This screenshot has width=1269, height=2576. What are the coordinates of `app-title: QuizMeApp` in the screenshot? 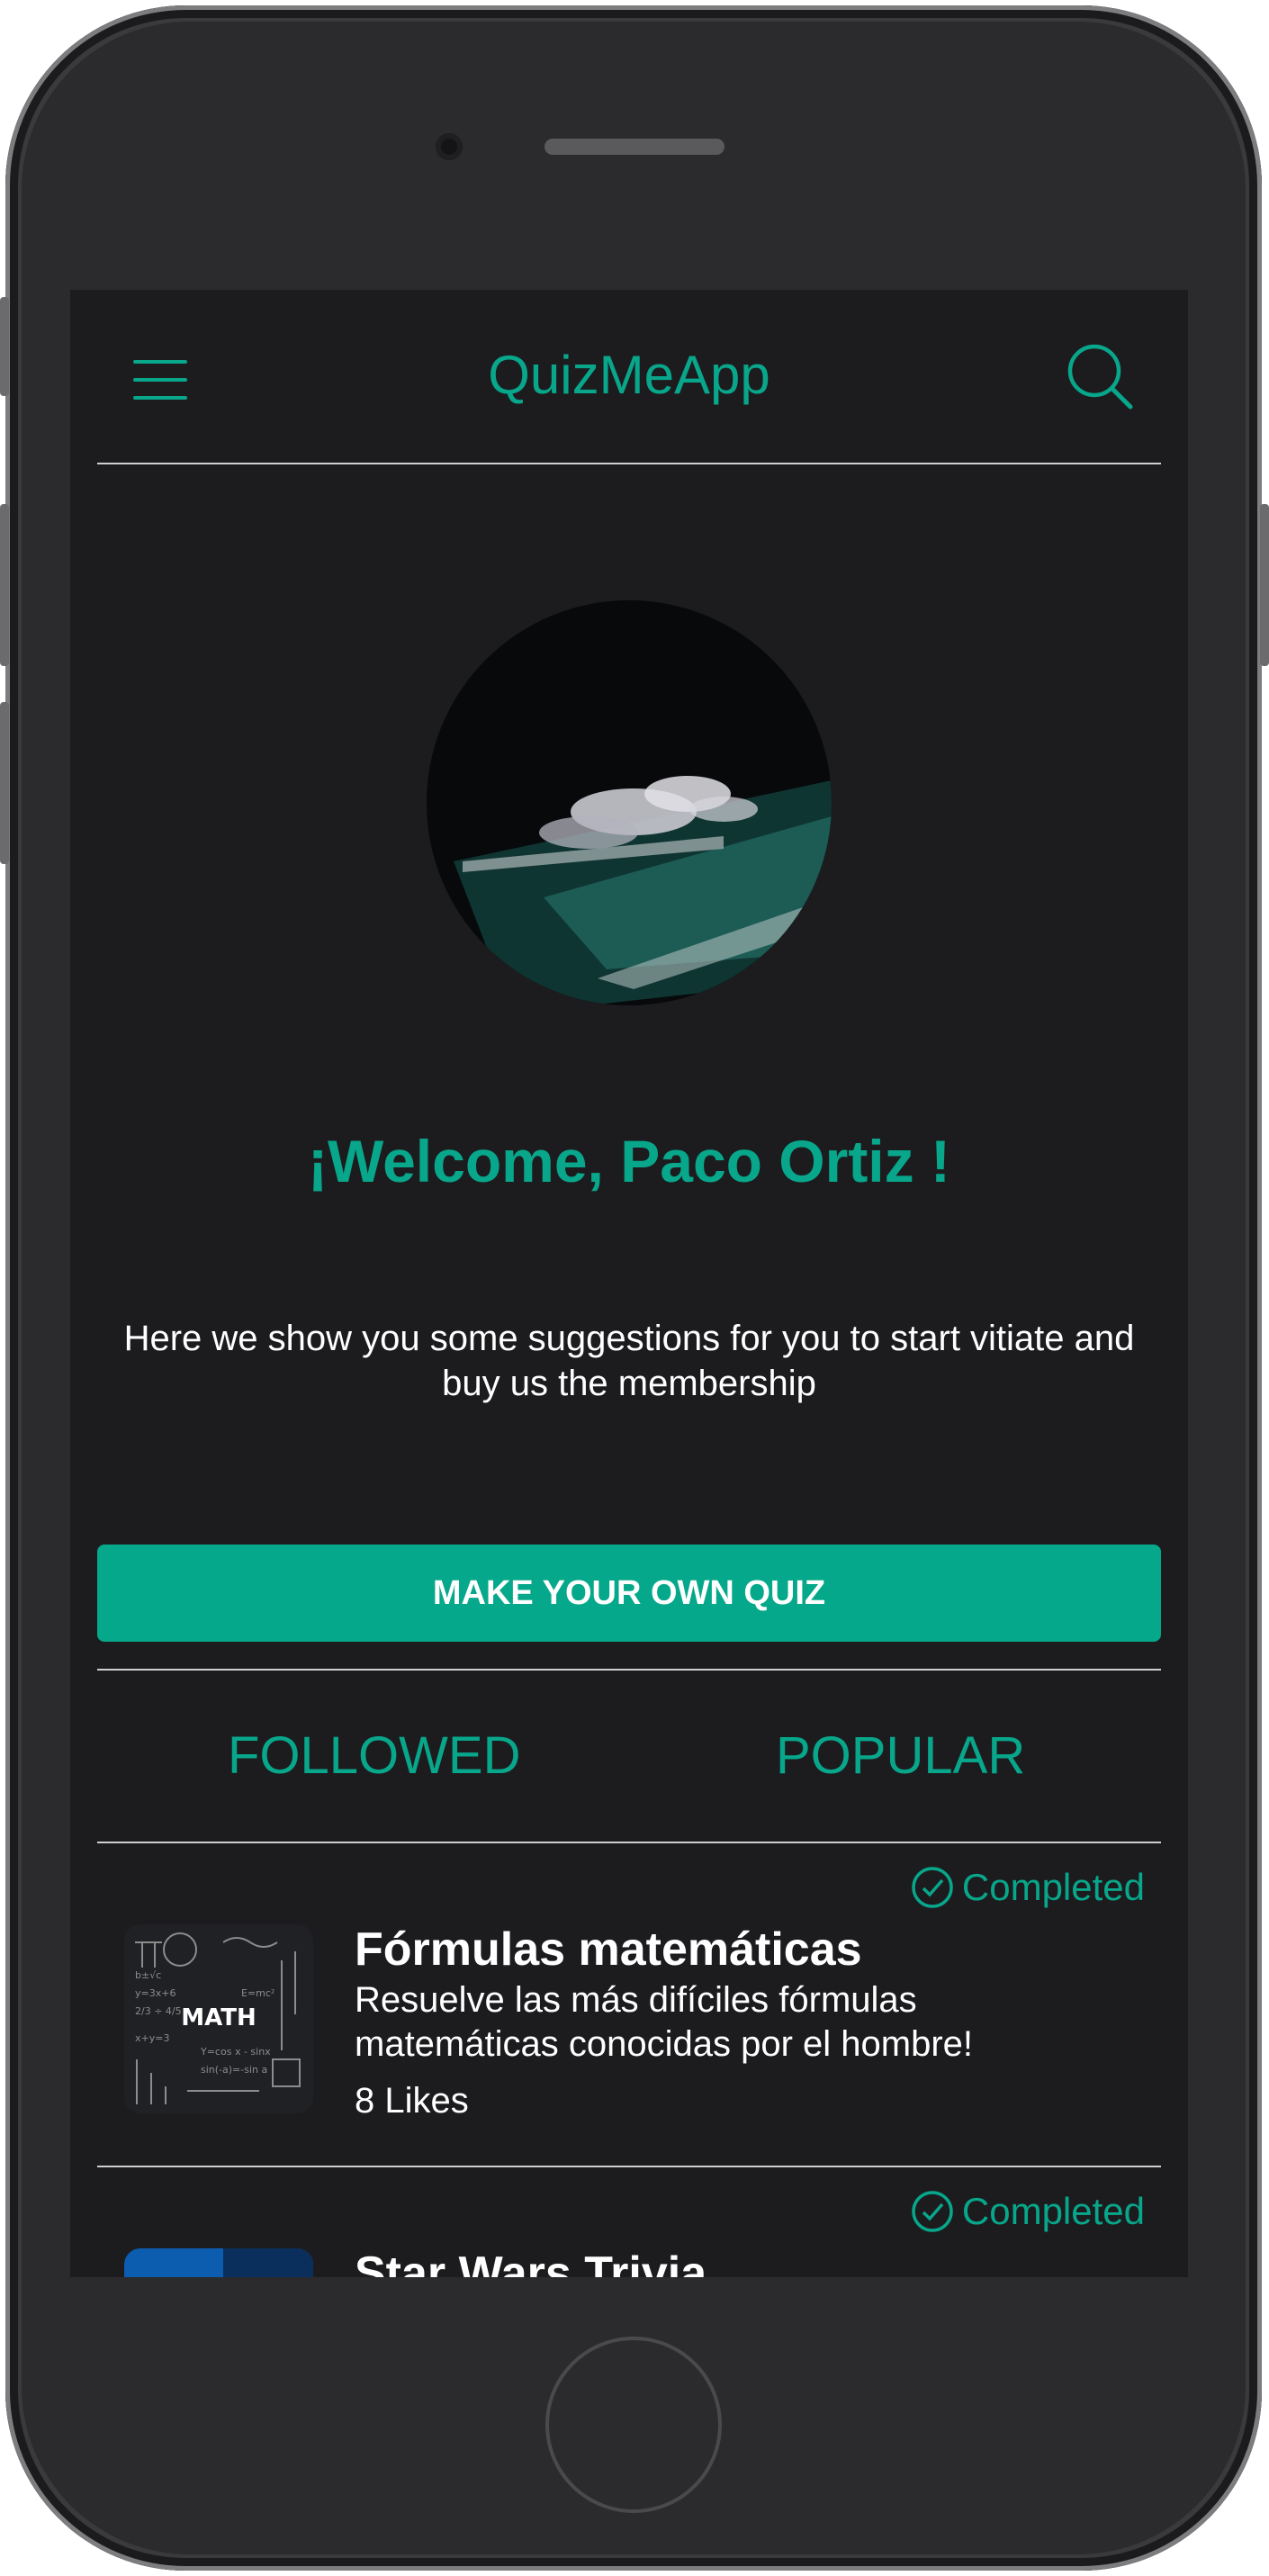 It's located at (629, 375).